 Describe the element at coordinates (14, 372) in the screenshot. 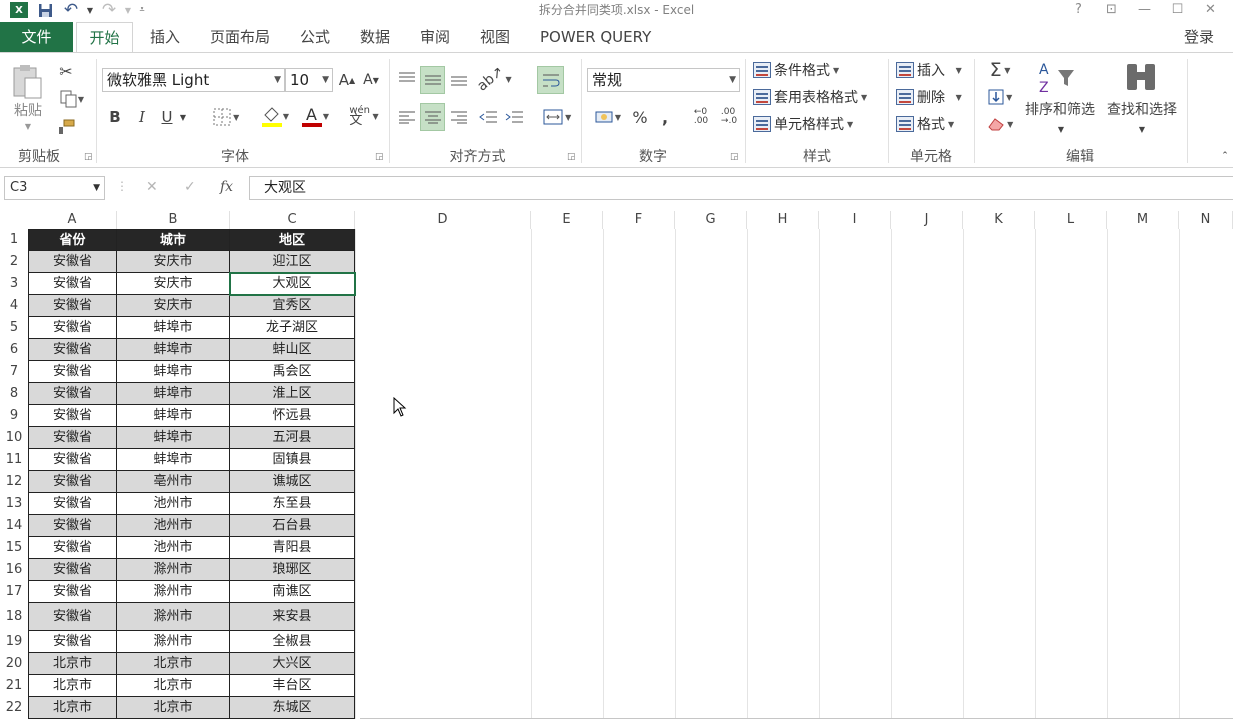

I see `row-header: 7` at that location.